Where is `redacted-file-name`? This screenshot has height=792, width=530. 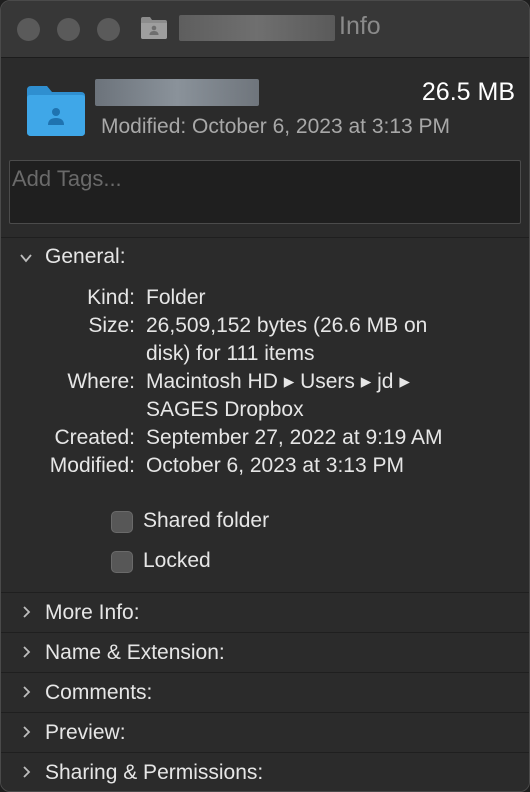
redacted-file-name is located at coordinates (177, 92).